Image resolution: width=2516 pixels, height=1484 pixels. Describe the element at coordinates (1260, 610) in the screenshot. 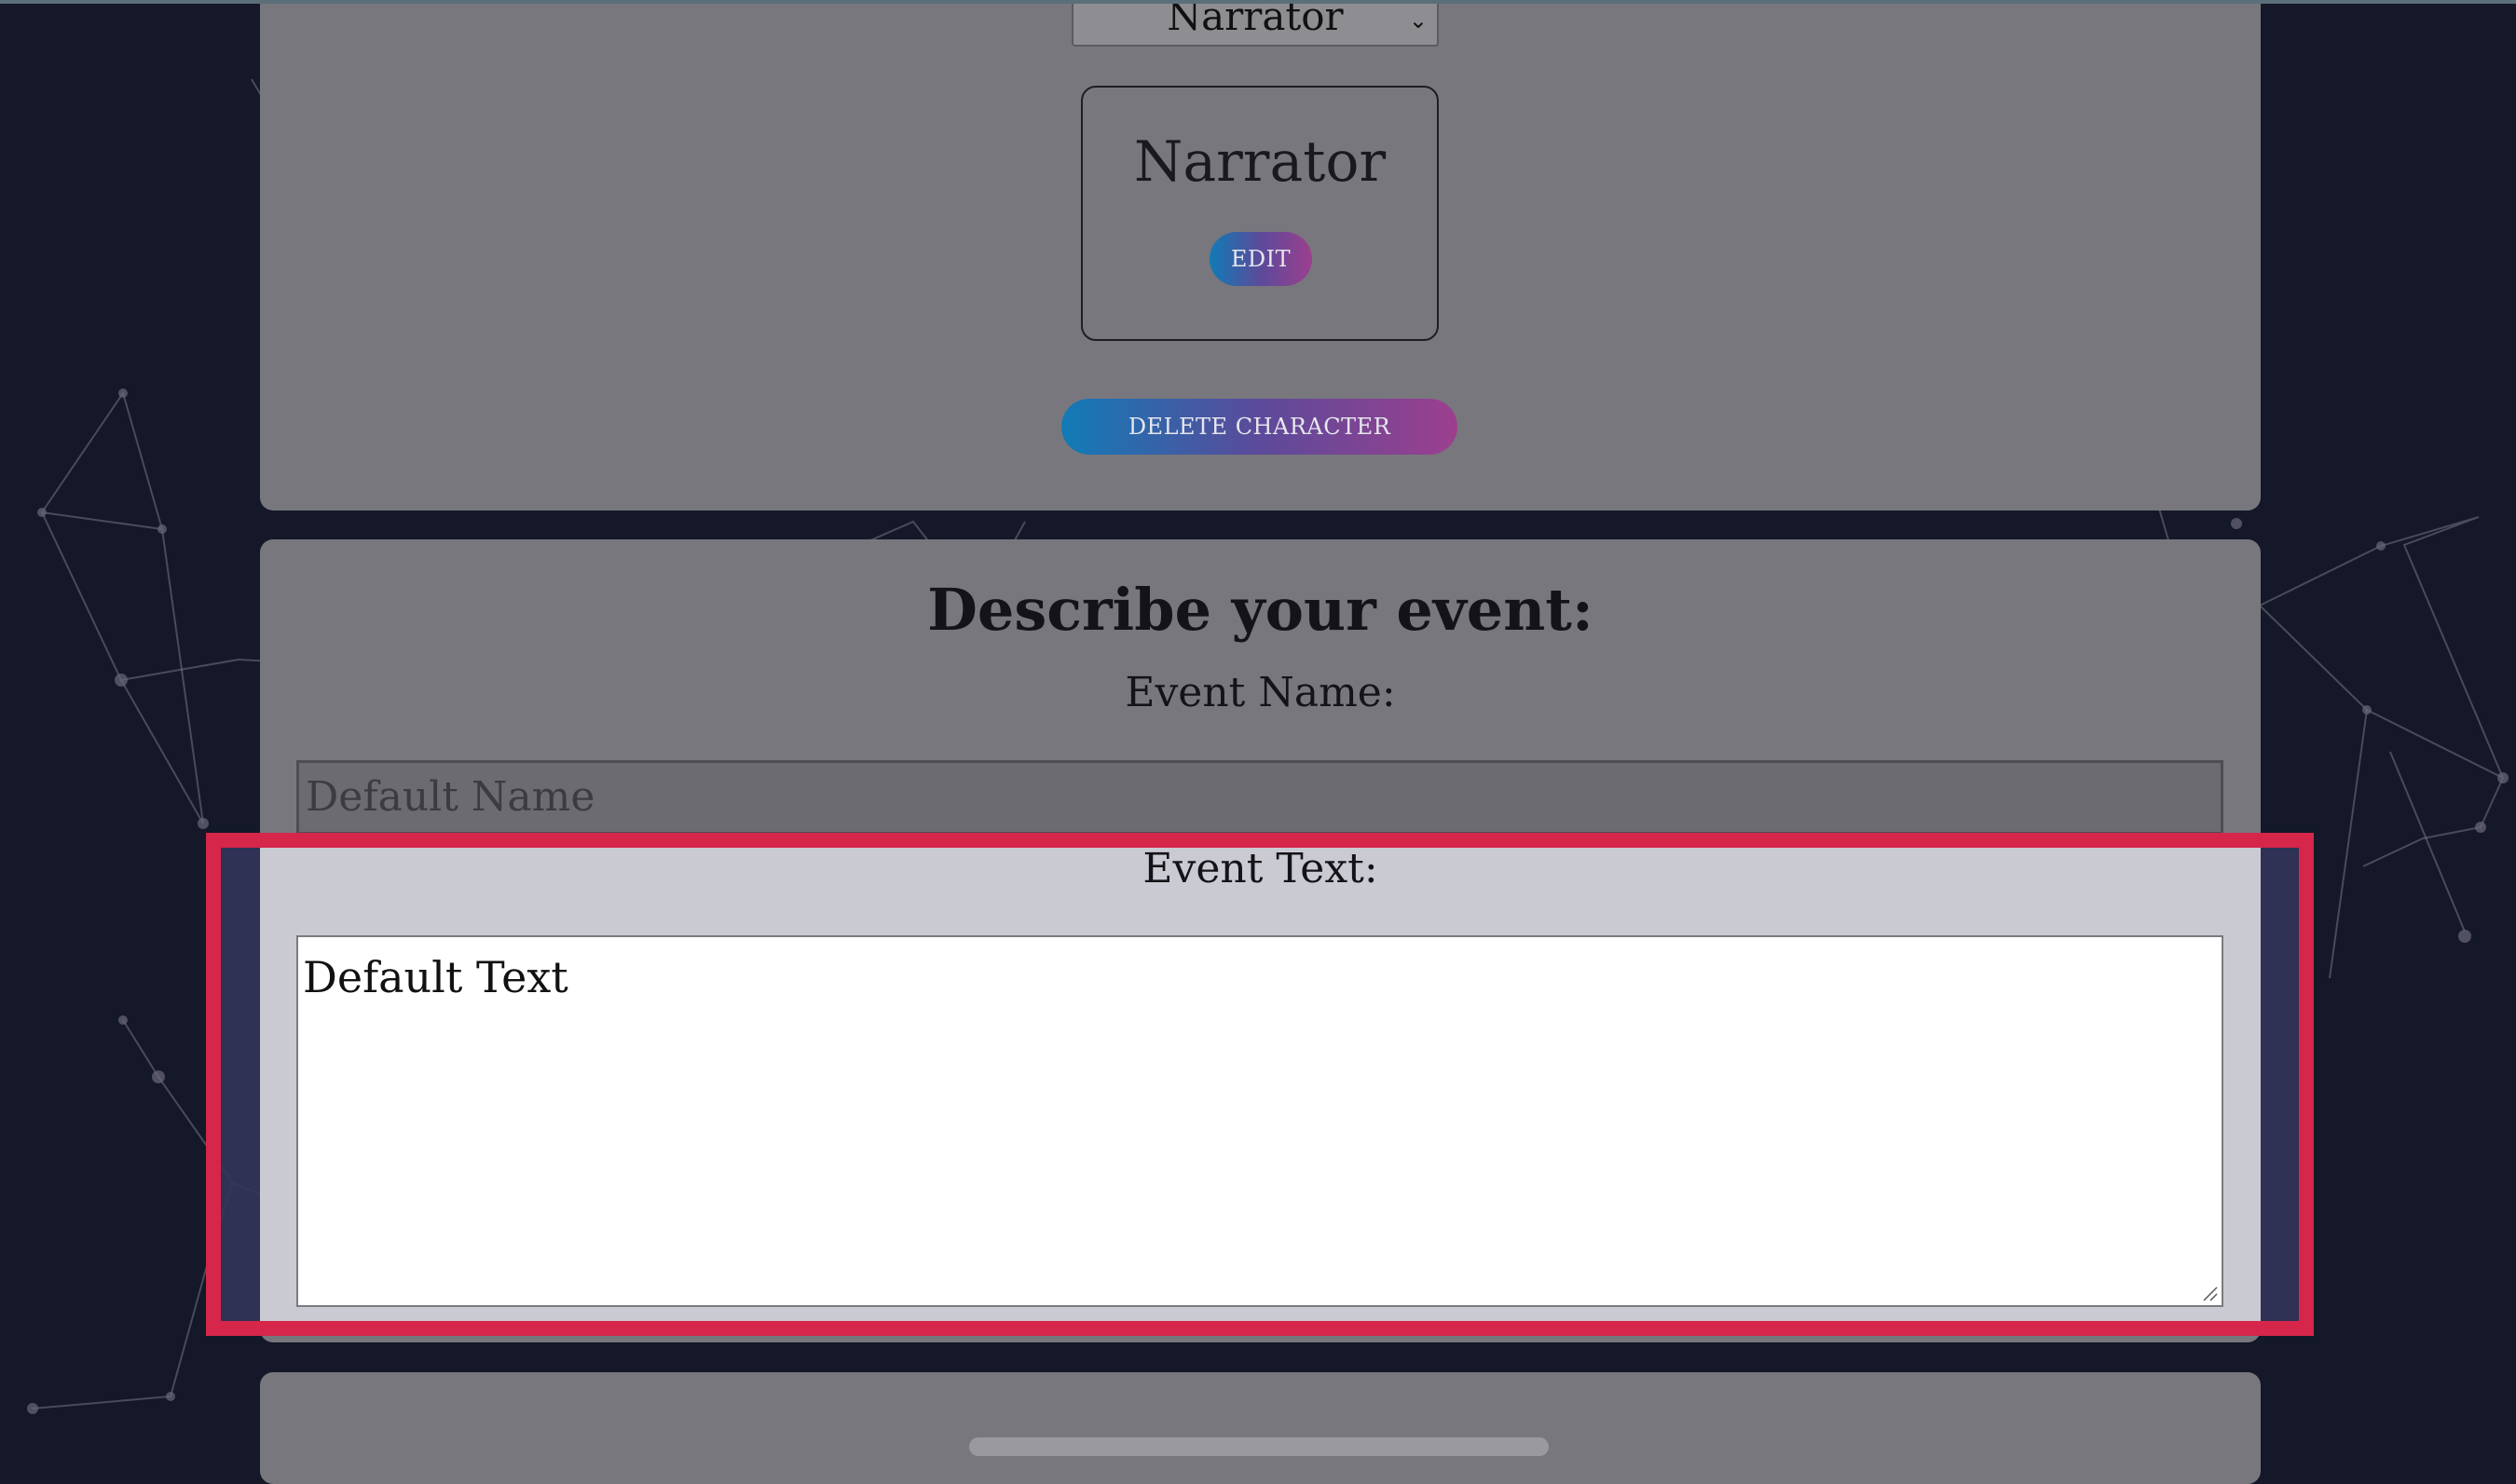

I see `event-heading: Describe your event:` at that location.